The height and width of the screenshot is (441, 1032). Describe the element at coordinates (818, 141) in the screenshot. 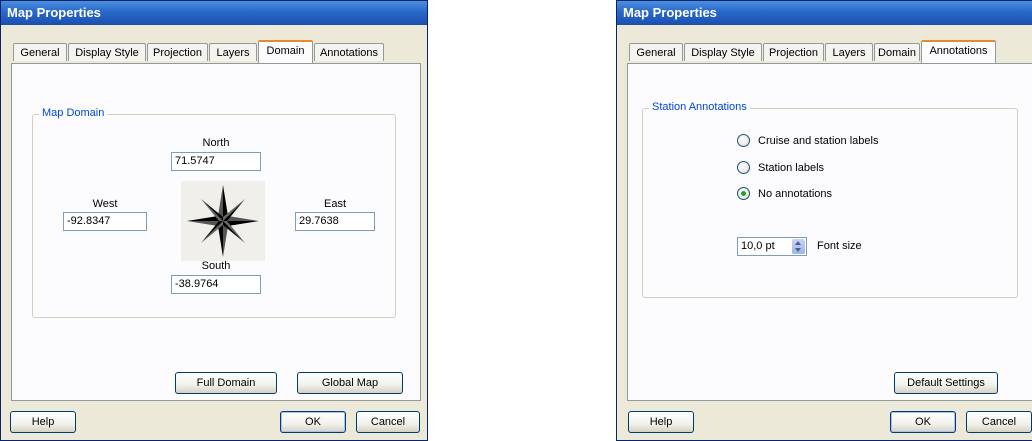

I see `radio-label: Cruise and station labels` at that location.